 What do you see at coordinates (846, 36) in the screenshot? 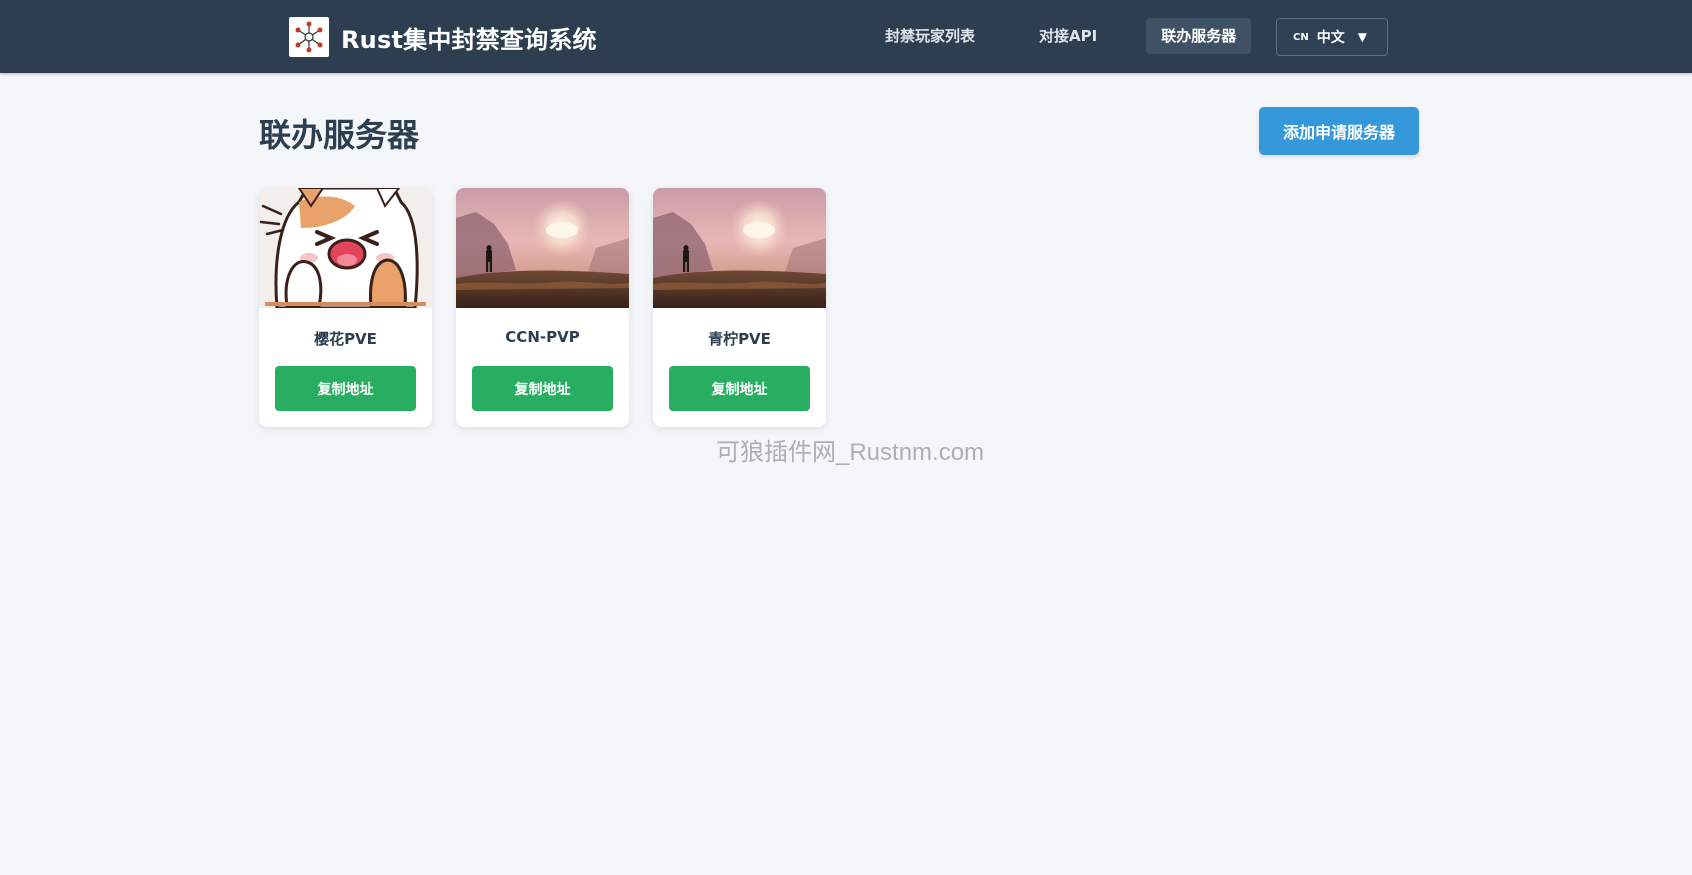
I see `top-navbar: Rust集中封禁查询系统 封禁玩家列表 对接API 联办服务器 CN 中文 ▼` at bounding box center [846, 36].